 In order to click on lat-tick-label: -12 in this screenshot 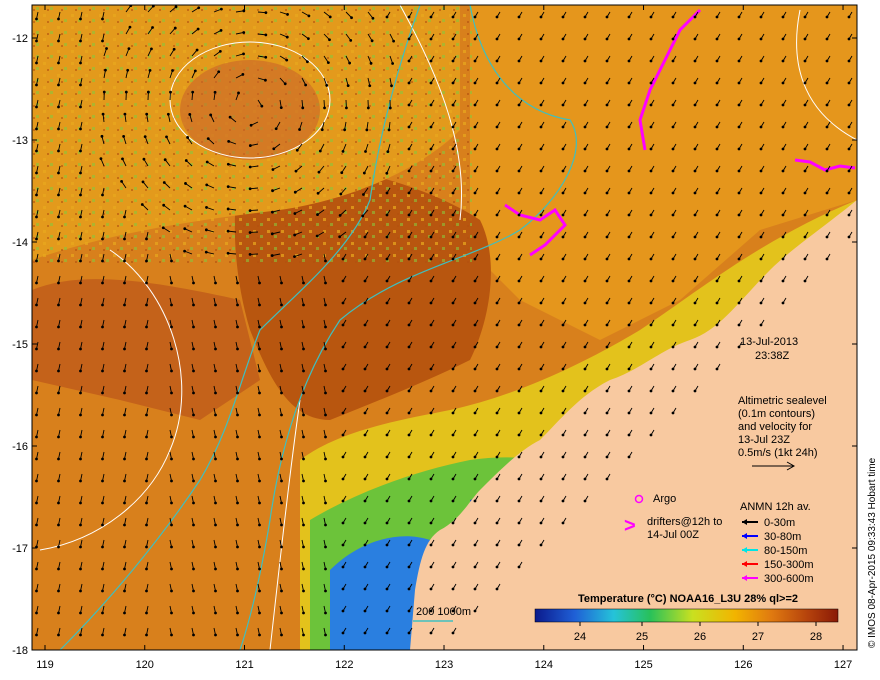, I will do `click(20, 39)`.